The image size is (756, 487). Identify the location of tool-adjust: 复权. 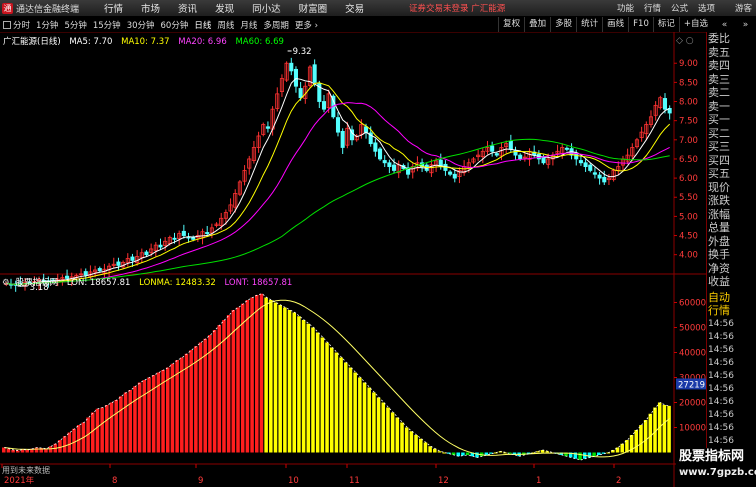
(511, 24).